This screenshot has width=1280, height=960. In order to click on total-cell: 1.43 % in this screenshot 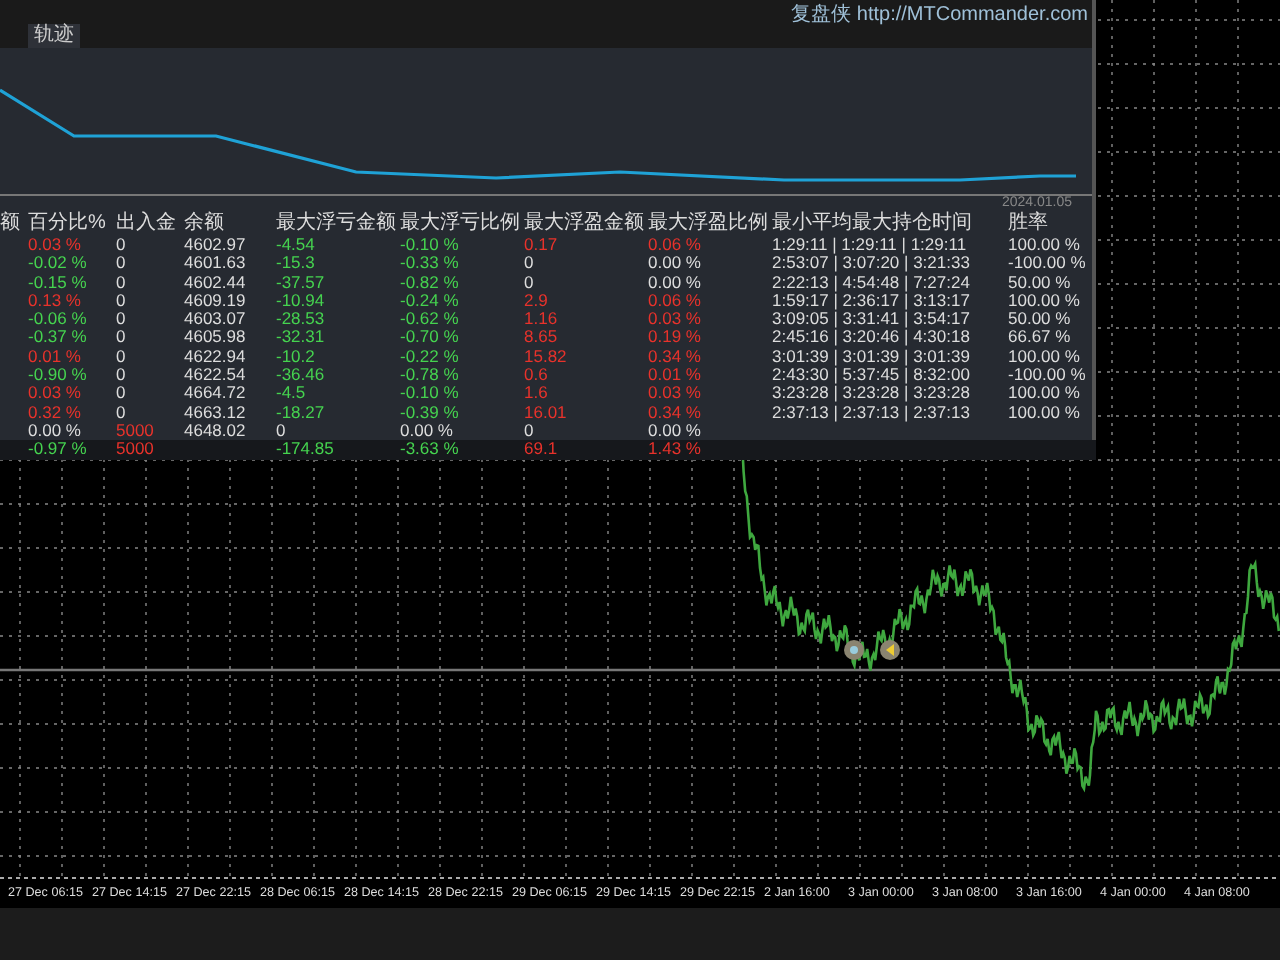, I will do `click(674, 448)`.